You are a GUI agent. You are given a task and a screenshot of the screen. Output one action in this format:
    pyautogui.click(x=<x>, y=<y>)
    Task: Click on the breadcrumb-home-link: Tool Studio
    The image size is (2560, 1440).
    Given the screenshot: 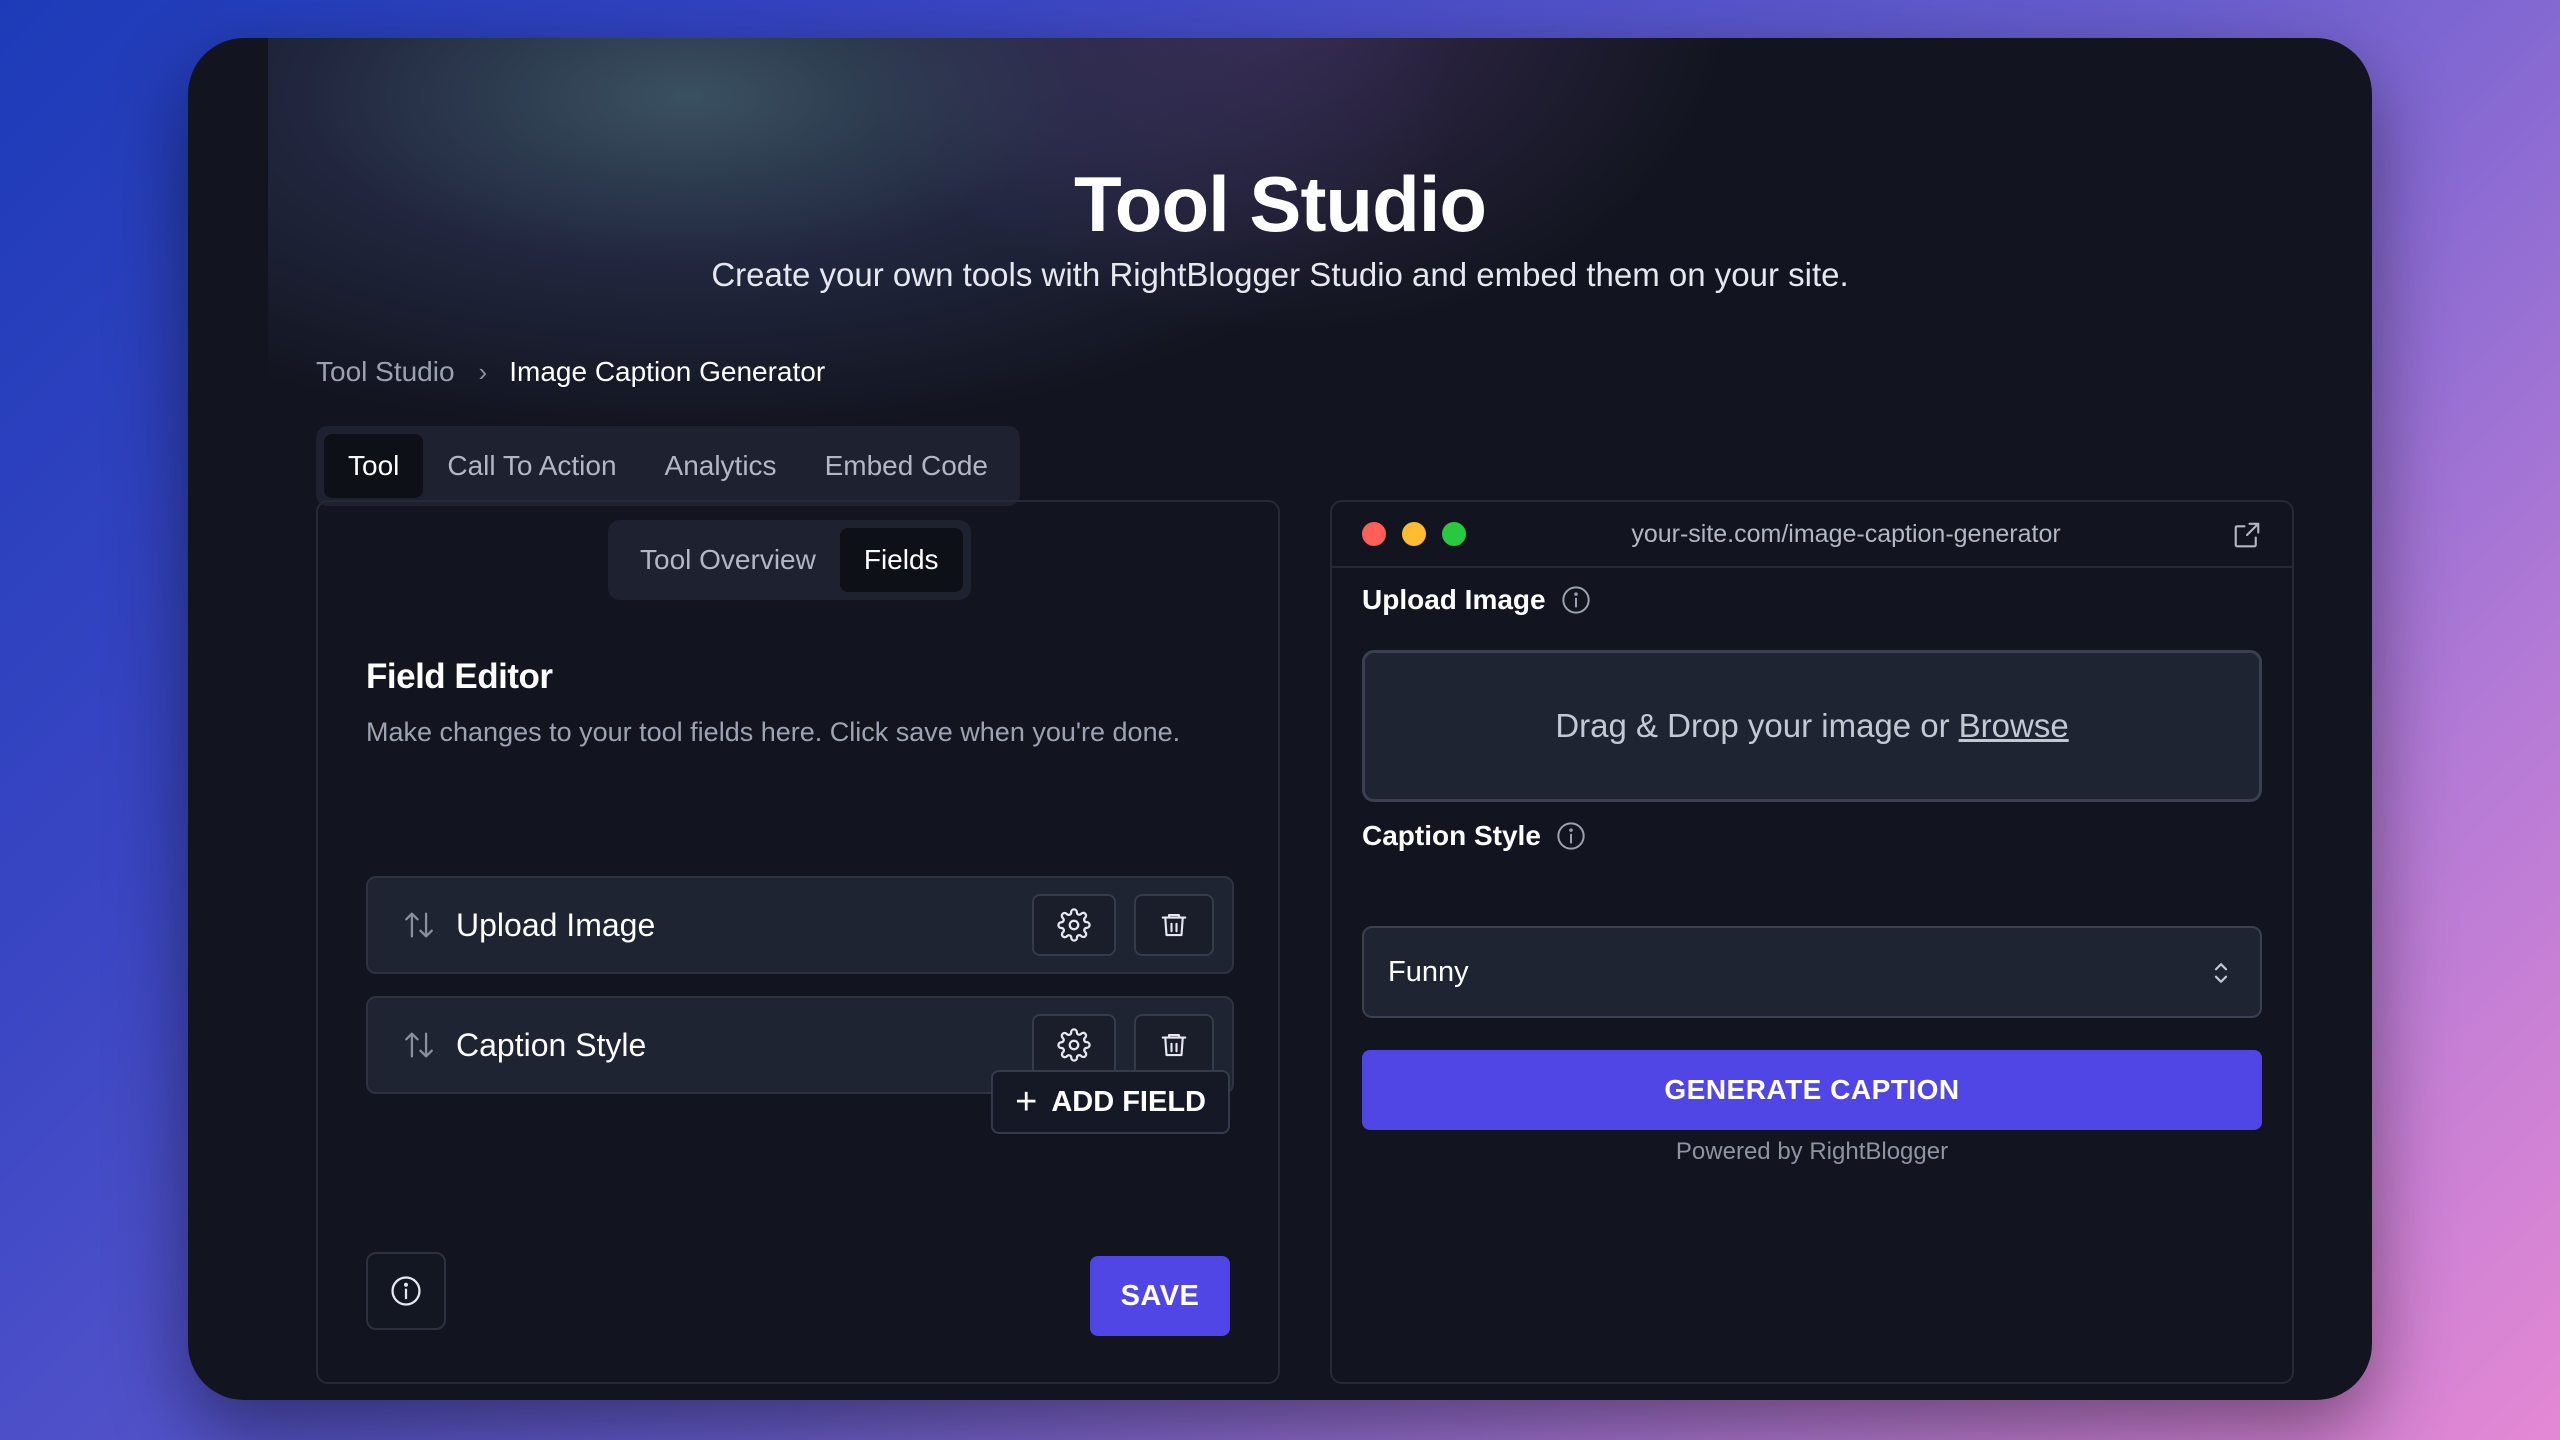 What is the action you would take?
    pyautogui.click(x=385, y=372)
    